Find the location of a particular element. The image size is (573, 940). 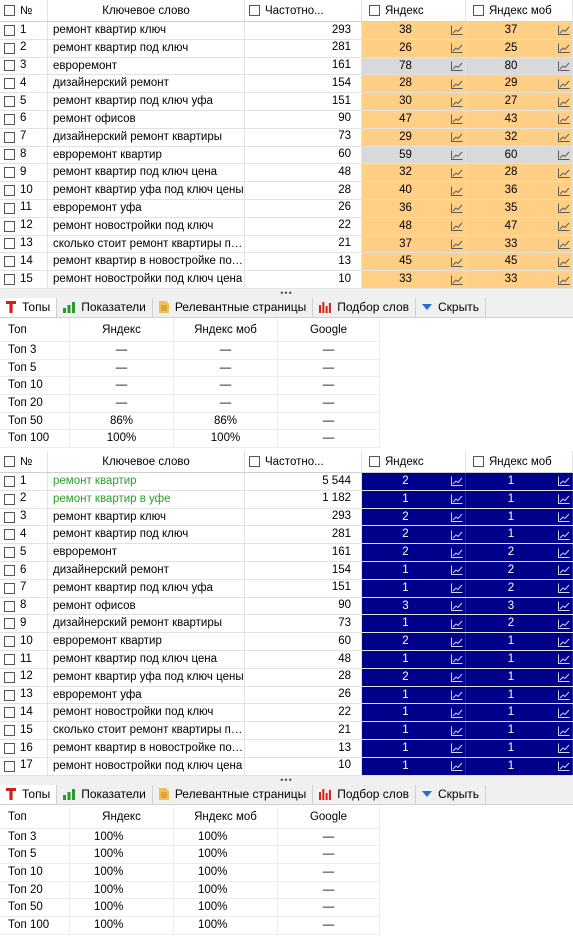

yandex-mob-position-cell: 35 is located at coordinates (519, 208).